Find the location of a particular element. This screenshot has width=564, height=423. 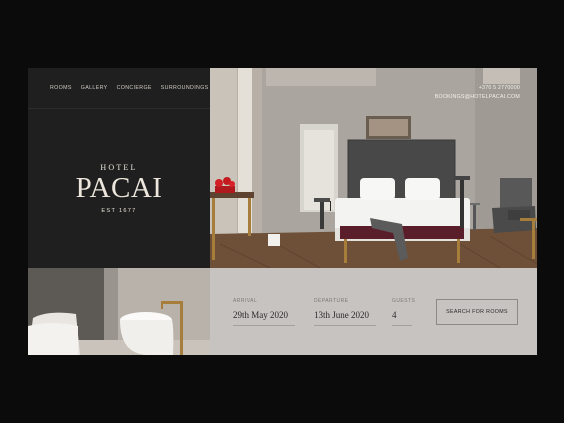

nav-item-gallery: GALLERY is located at coordinates (94, 88).